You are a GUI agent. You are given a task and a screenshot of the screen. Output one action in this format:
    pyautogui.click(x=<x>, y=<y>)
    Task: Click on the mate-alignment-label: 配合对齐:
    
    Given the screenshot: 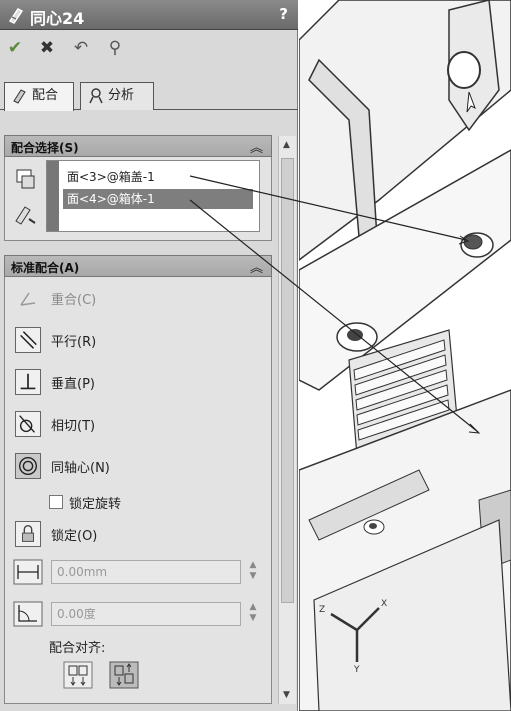 What is the action you would take?
    pyautogui.click(x=77, y=648)
    